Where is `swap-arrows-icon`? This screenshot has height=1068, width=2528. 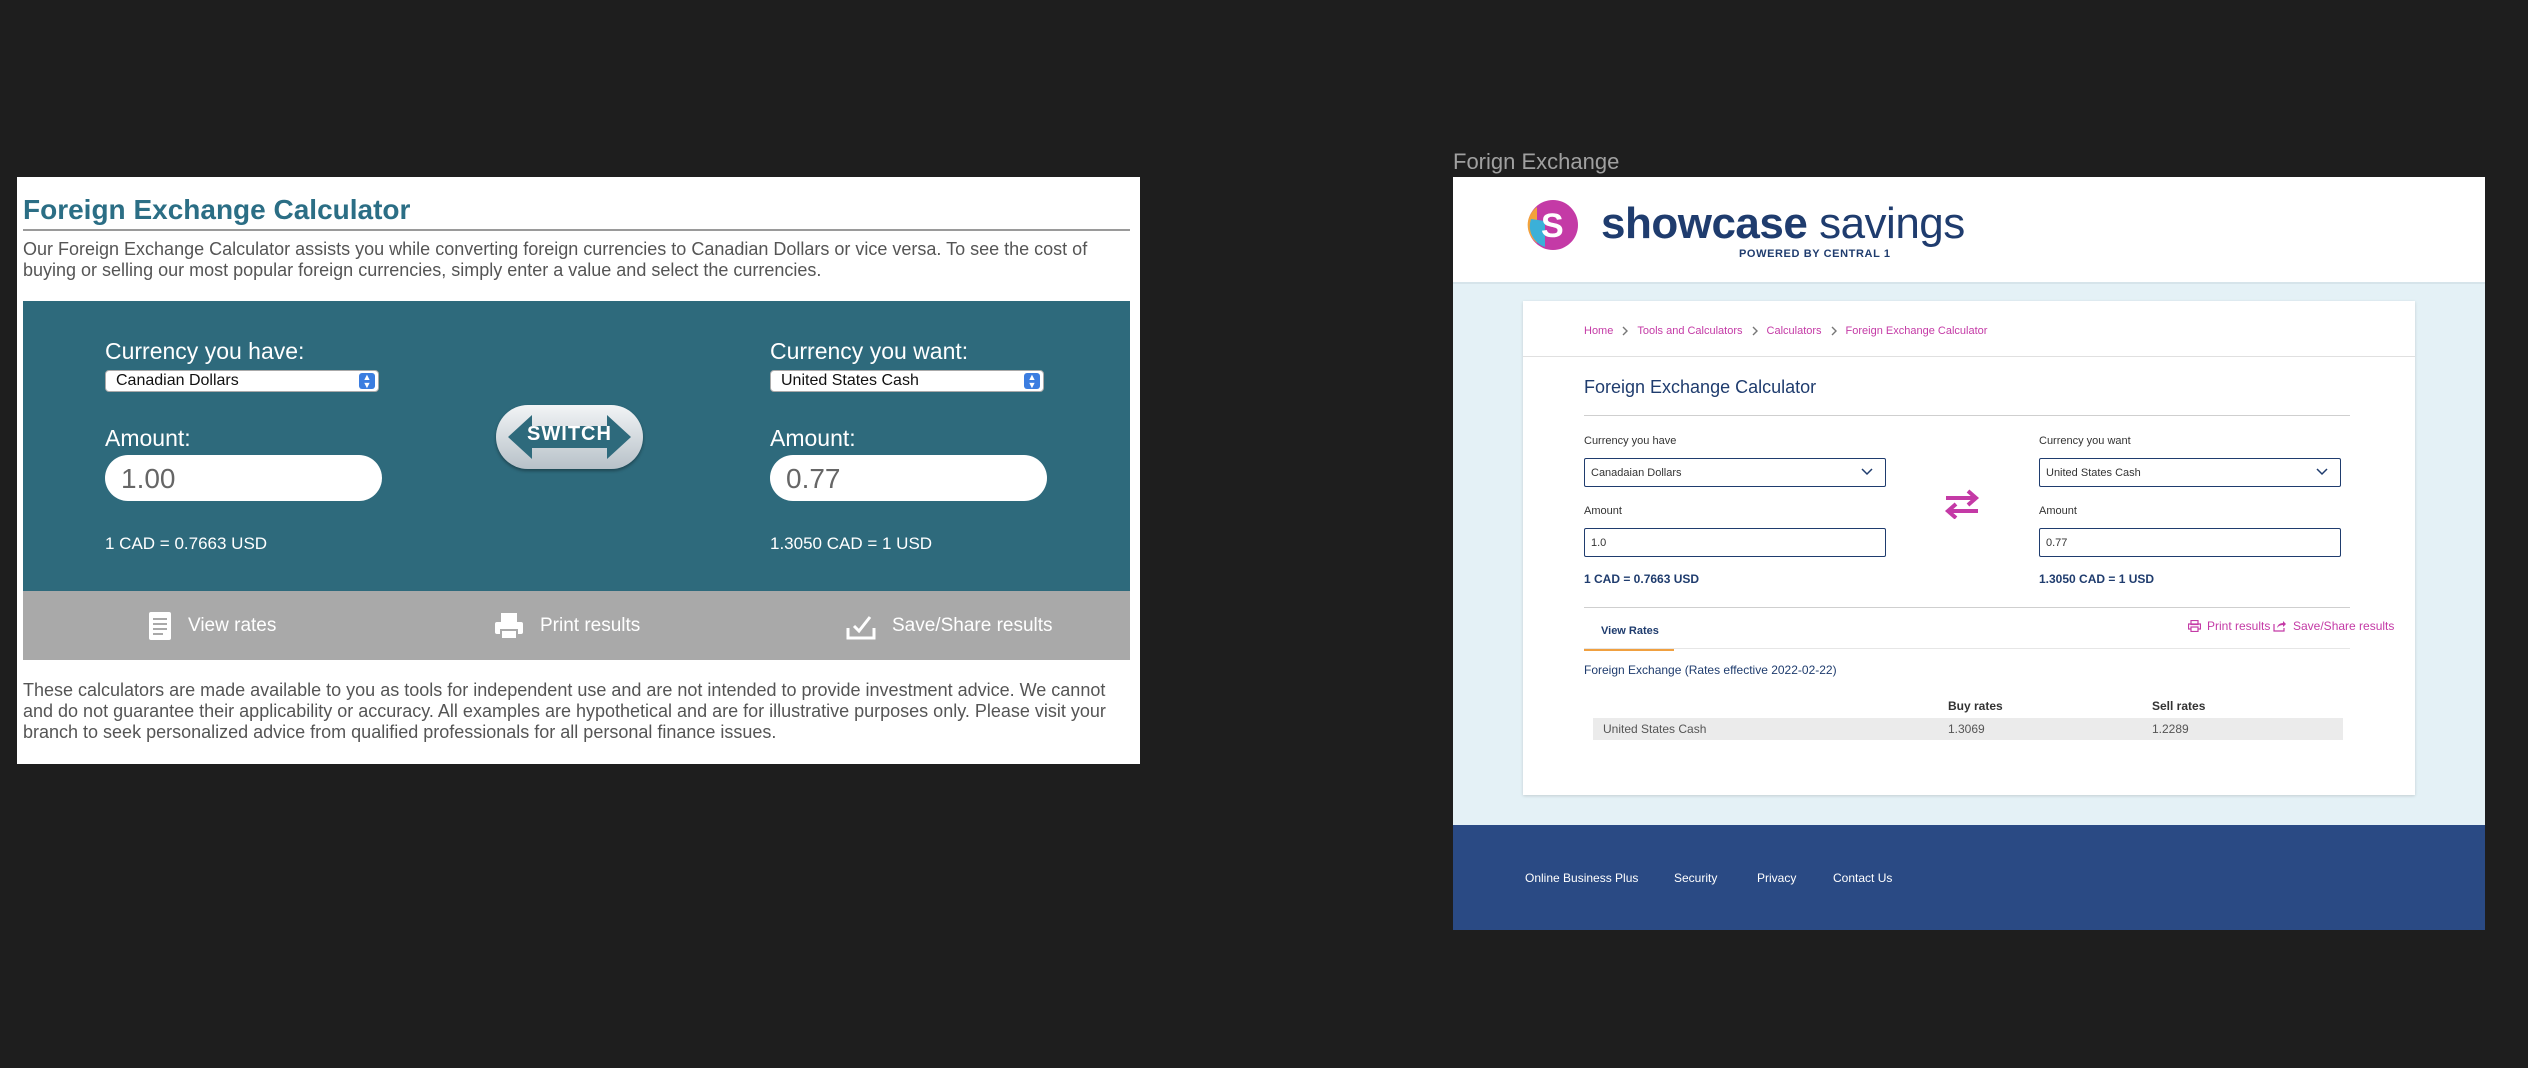 swap-arrows-icon is located at coordinates (1962, 504).